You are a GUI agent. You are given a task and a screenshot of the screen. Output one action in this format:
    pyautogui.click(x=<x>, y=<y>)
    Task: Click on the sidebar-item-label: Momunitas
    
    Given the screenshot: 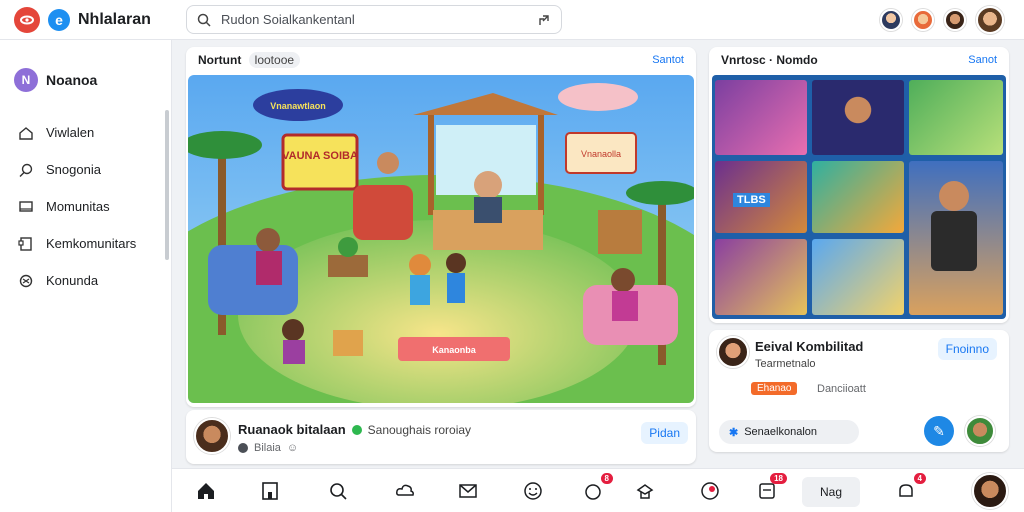 What is the action you would take?
    pyautogui.click(x=78, y=206)
    